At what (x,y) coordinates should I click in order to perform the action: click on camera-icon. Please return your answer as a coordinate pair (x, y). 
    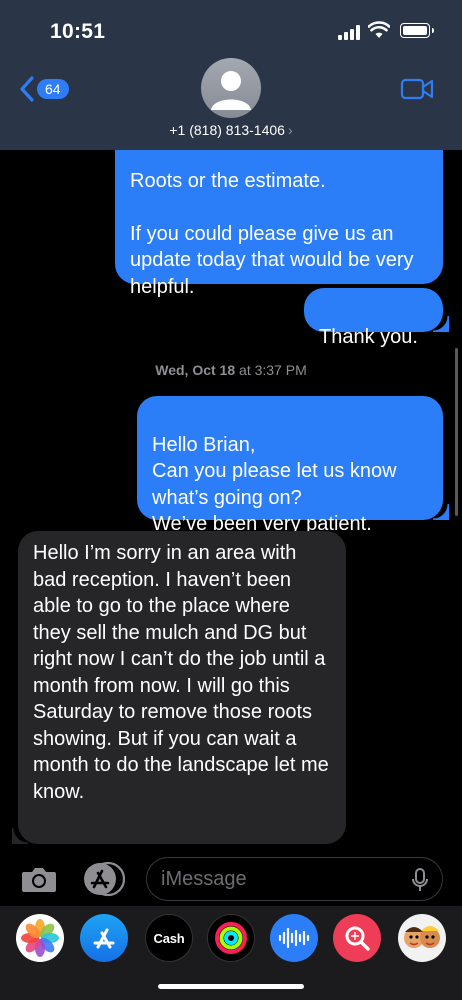
    Looking at the image, I should click on (39, 879).